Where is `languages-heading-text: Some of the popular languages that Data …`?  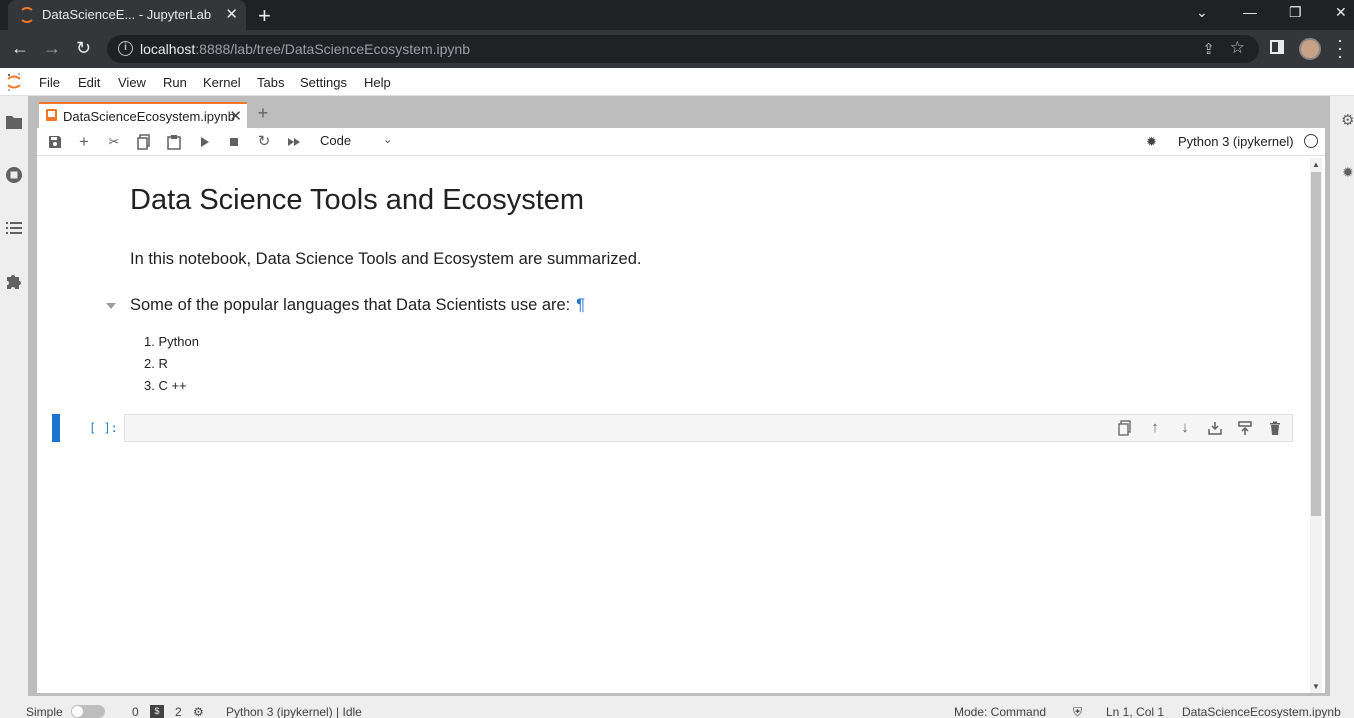
languages-heading-text: Some of the popular languages that Data … is located at coordinates (350, 305).